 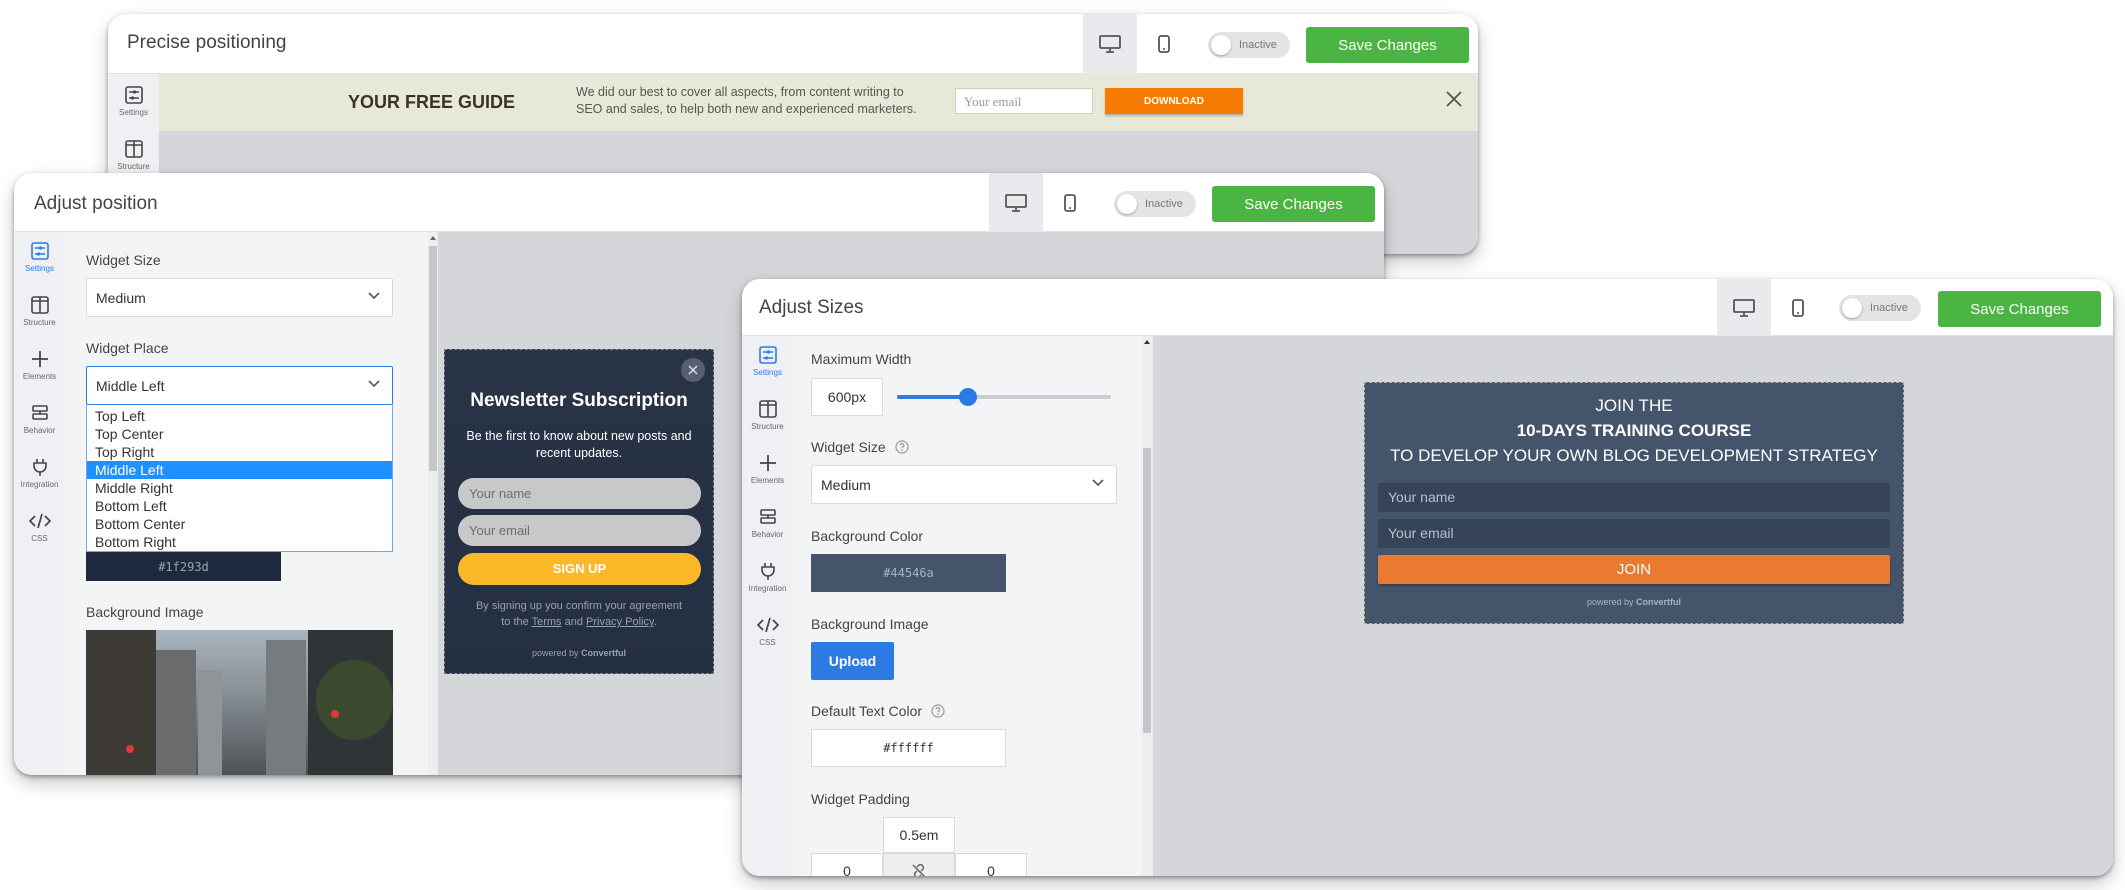 I want to click on padding-top-value: 0.5em, so click(x=919, y=835).